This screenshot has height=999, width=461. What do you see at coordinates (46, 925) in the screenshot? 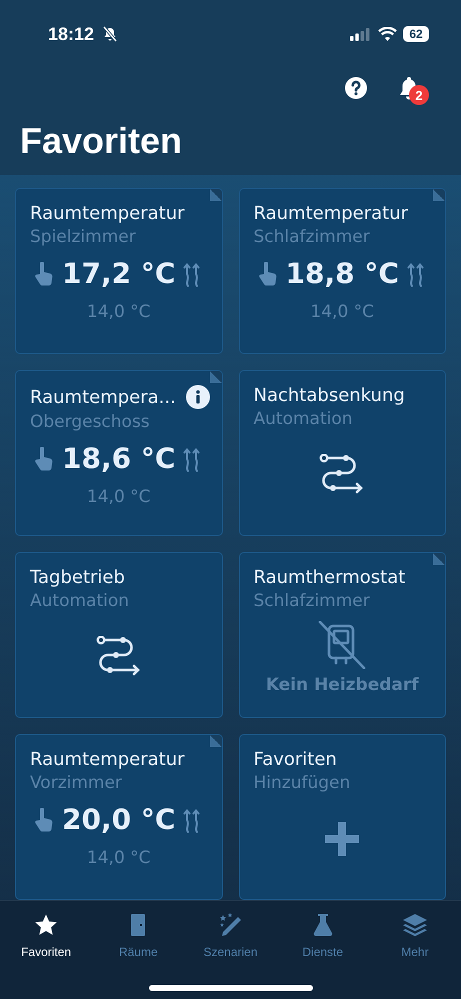
I see `star-icon` at bounding box center [46, 925].